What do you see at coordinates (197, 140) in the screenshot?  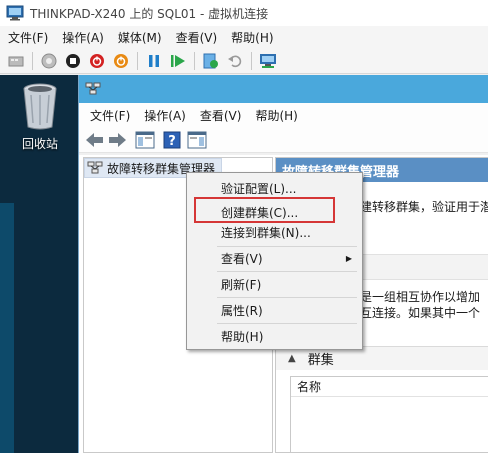 I see `show-hide-action-pane-icon` at bounding box center [197, 140].